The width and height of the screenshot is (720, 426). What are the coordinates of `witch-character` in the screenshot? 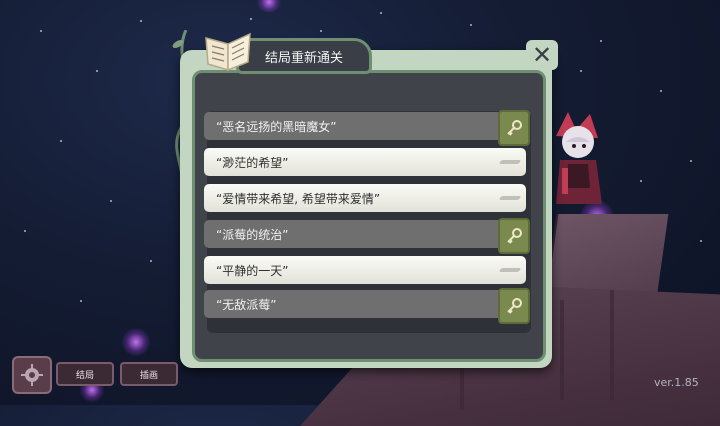 It's located at (579, 158).